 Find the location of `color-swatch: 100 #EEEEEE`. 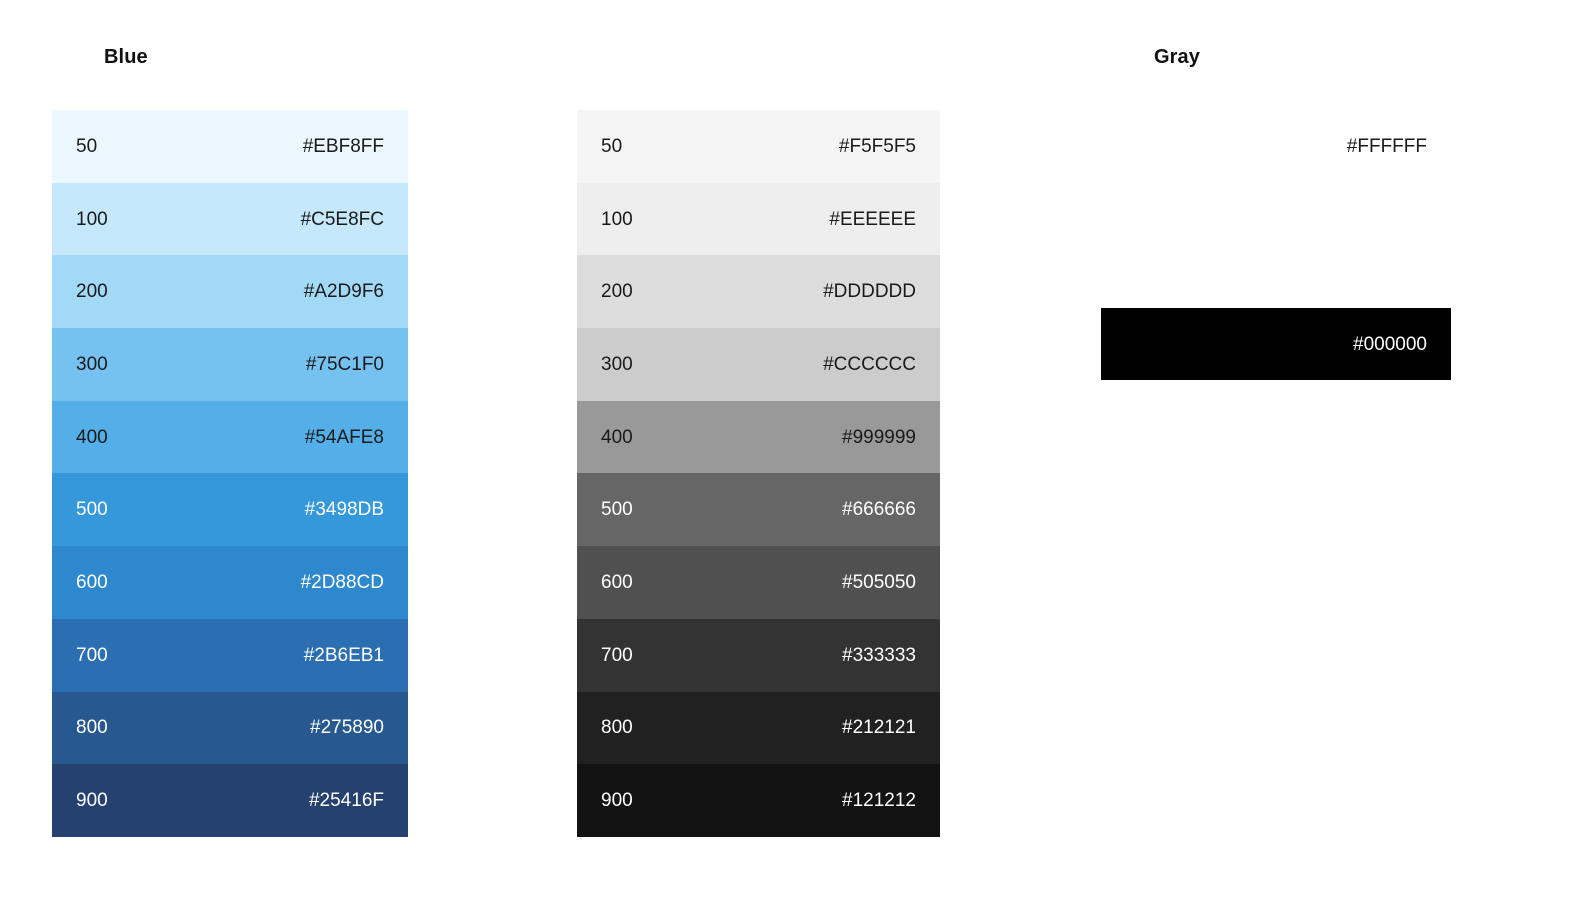

color-swatch: 100 #EEEEEE is located at coordinates (758, 219).